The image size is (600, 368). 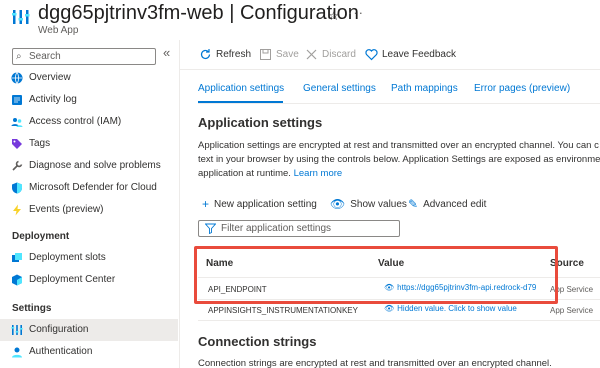 I want to click on wrench-icon, so click(x=17, y=165).